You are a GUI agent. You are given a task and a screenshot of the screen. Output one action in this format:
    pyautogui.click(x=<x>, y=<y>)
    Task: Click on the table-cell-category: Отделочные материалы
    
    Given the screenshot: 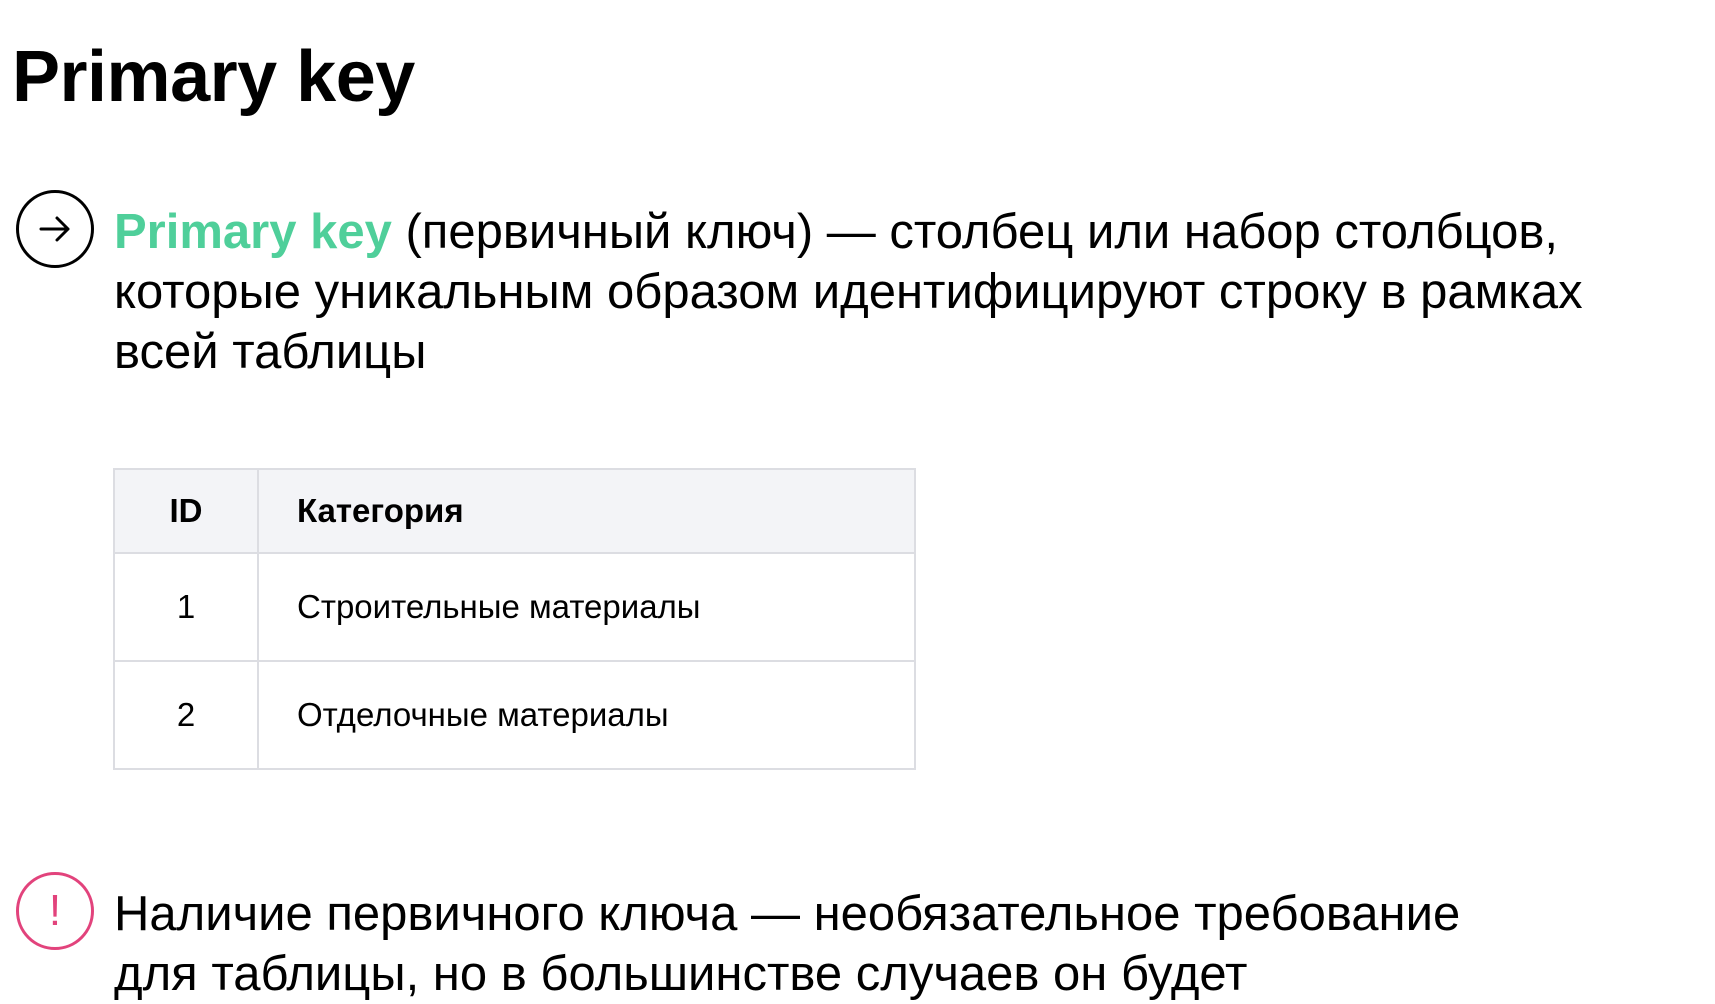 What is the action you would take?
    pyautogui.click(x=586, y=715)
    